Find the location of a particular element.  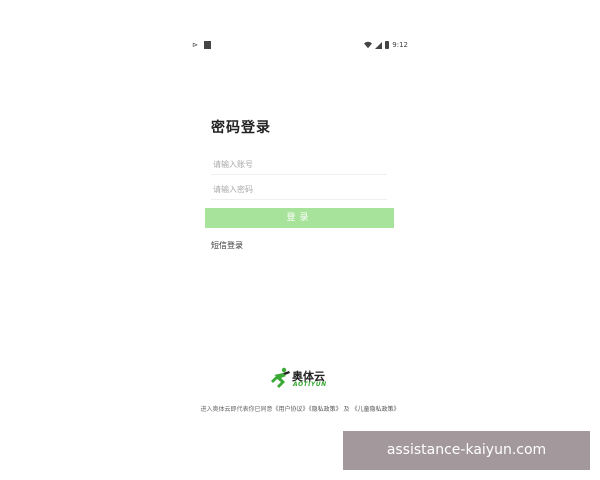

runner-logo-icon is located at coordinates (280, 377).